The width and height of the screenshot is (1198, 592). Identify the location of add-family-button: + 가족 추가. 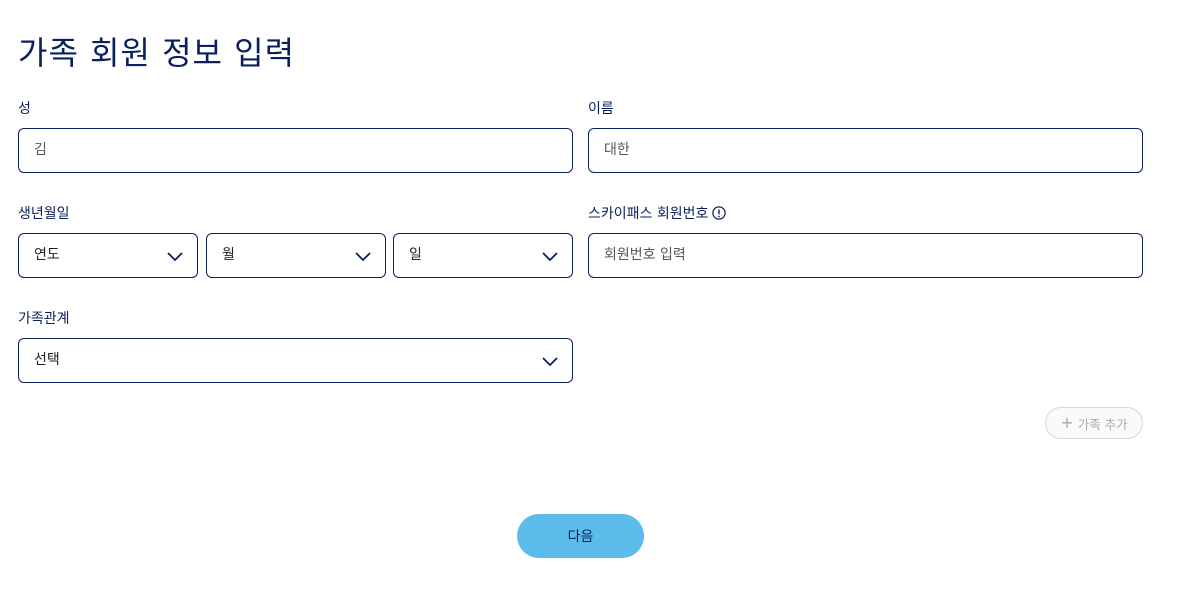
(1094, 423).